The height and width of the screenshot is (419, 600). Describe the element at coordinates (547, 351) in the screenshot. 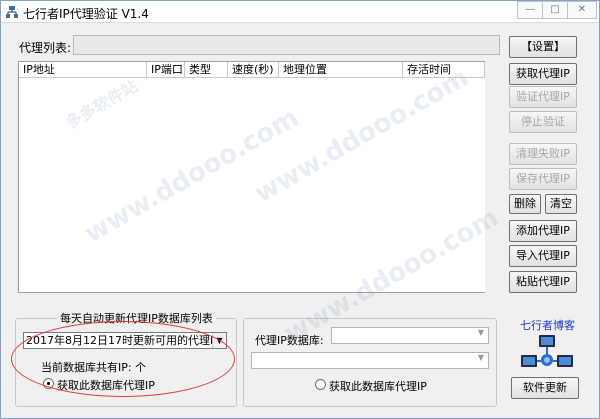

I see `network-computers-icon` at that location.